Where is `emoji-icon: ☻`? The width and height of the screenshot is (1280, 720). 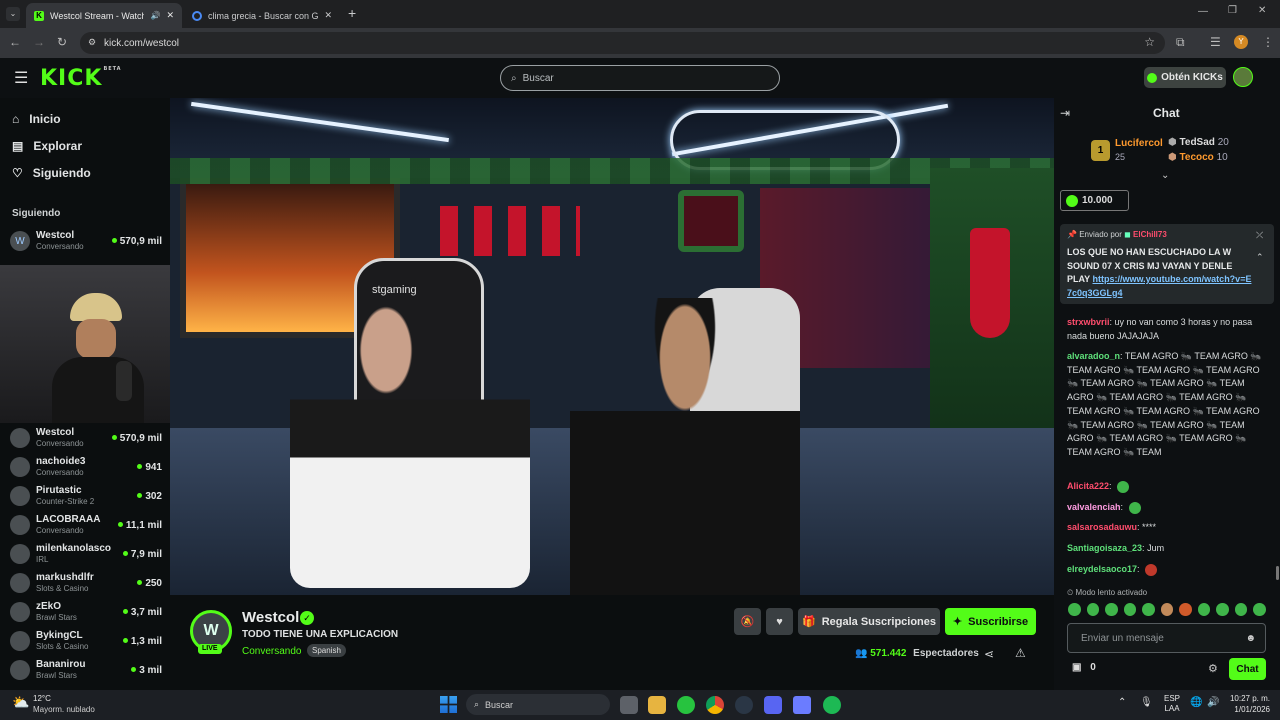
emoji-icon: ☻ is located at coordinates (1250, 638).